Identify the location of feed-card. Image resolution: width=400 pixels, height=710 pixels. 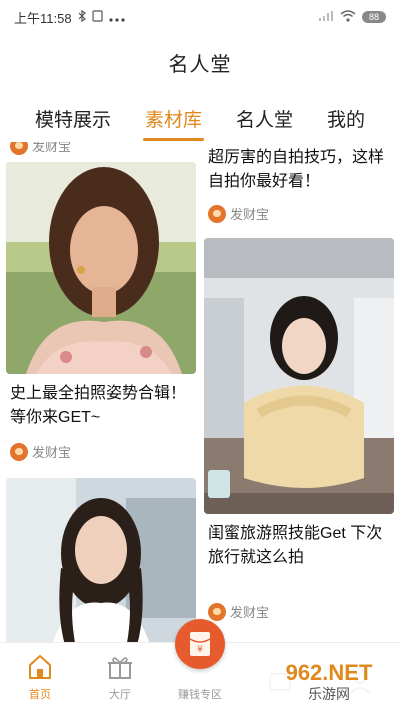
(101, 560).